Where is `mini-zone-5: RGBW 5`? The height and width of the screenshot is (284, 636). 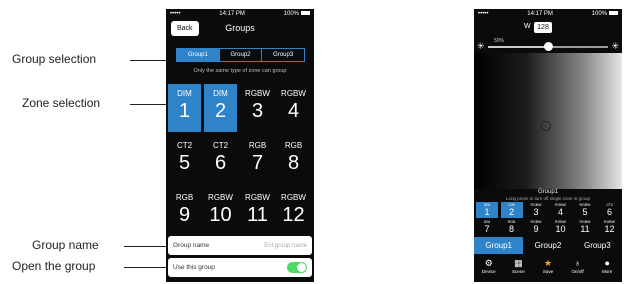
mini-zone-5: RGBW 5 is located at coordinates (585, 210).